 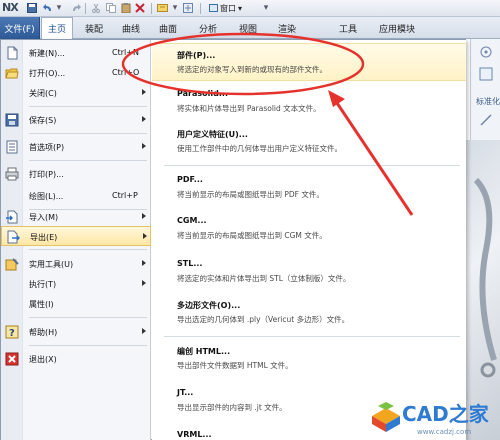 I want to click on export-option-stl: STL... 将选定的实体和片体导出到 STL（立体制版）文件。, so click(x=309, y=272).